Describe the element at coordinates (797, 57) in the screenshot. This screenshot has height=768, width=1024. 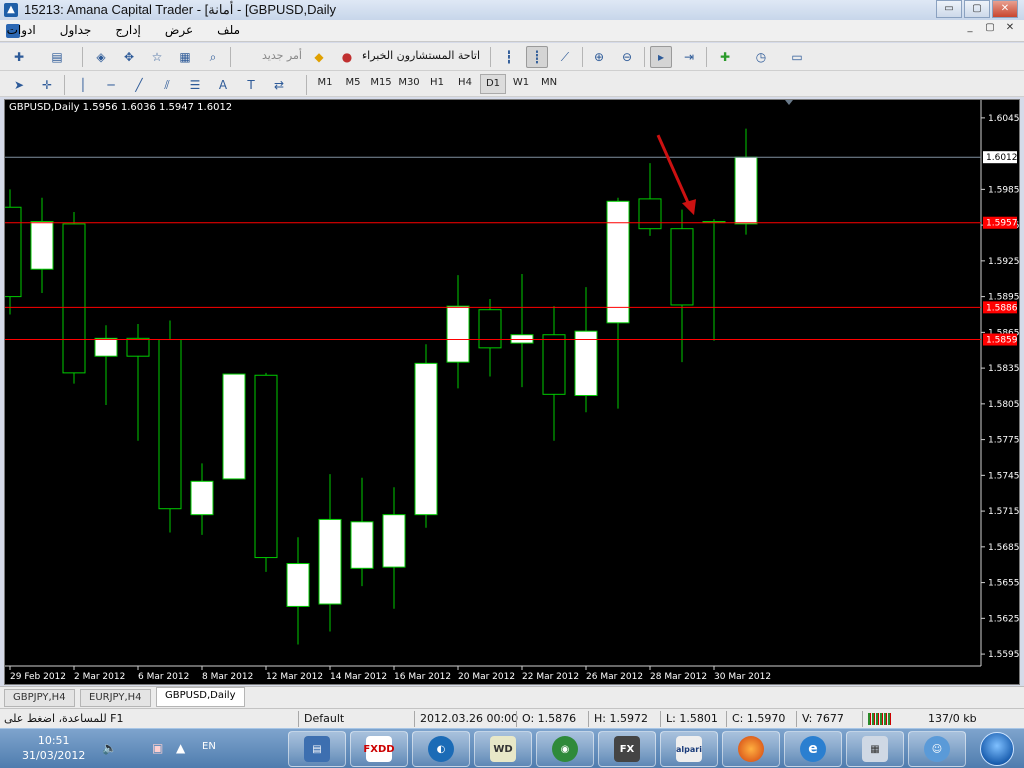
I see `templates-icon: ▭` at that location.